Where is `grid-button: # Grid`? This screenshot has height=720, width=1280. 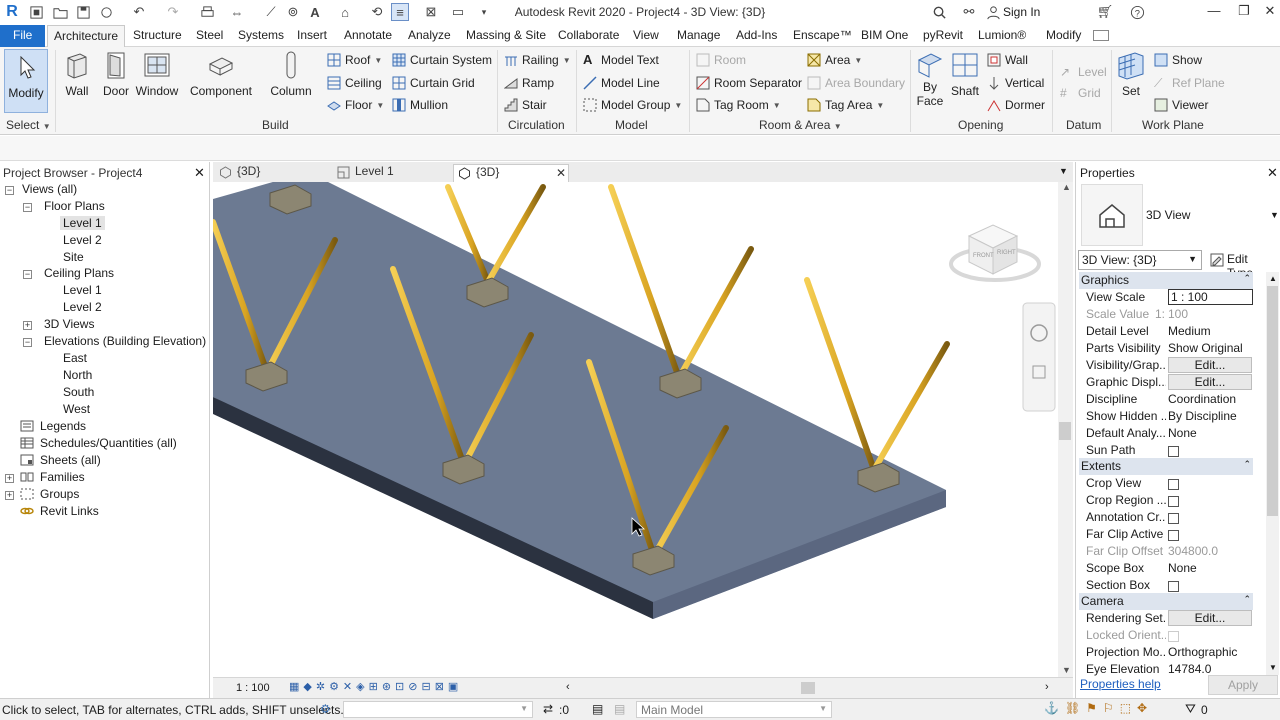 grid-button: # Grid is located at coordinates (1080, 93).